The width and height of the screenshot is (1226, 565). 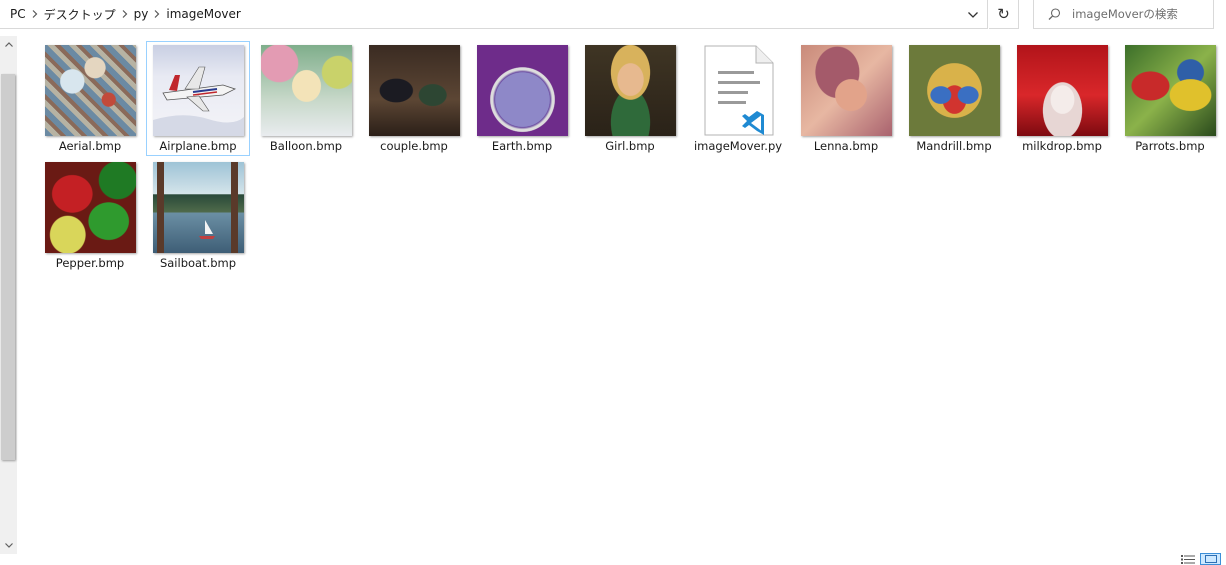 I want to click on view-switcher, so click(x=1200, y=559).